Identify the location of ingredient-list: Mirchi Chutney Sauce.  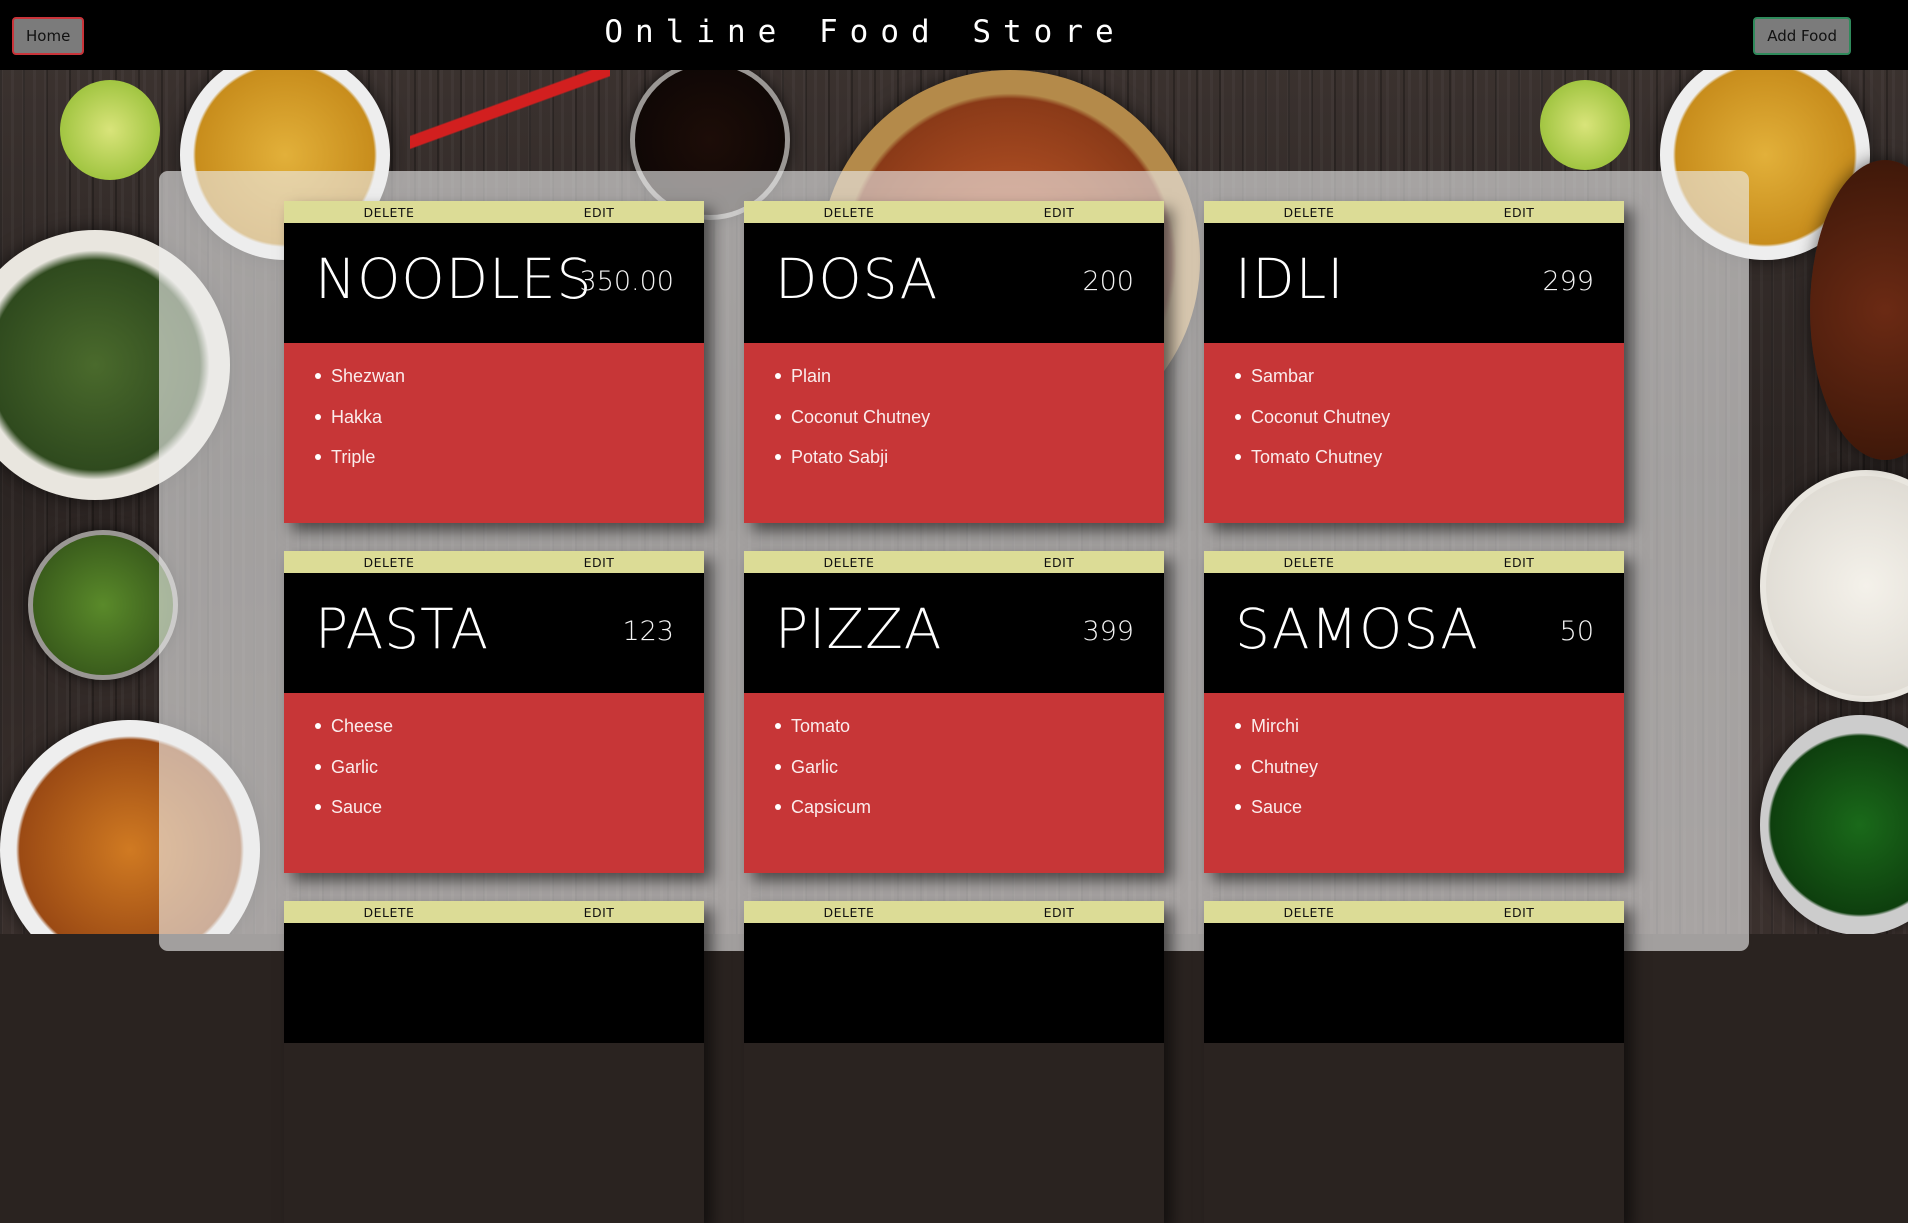
(1414, 755).